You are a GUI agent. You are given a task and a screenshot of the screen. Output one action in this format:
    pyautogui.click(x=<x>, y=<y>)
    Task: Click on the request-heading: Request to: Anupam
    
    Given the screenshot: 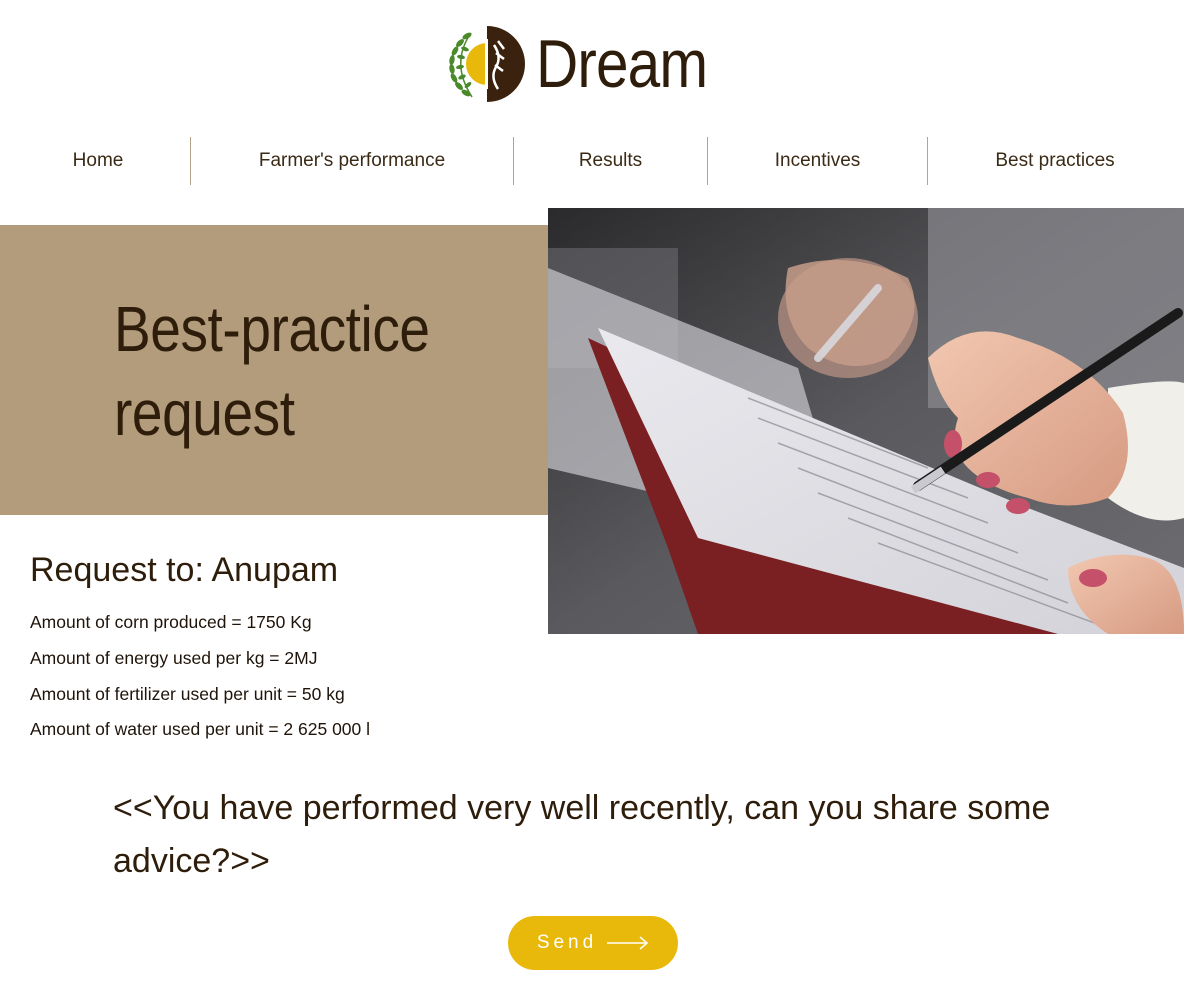 What is the action you would take?
    pyautogui.click(x=184, y=570)
    